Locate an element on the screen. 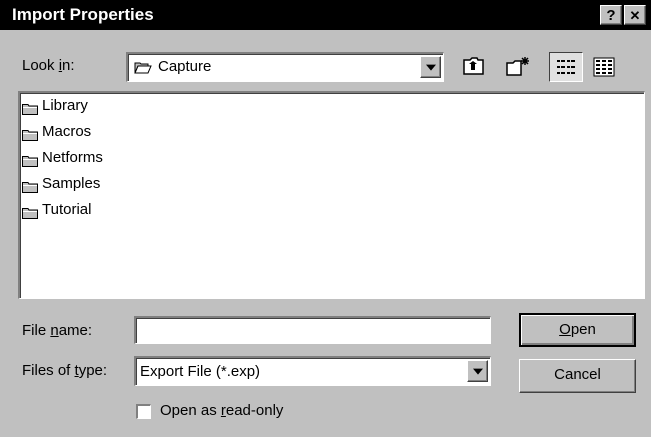  file-name-label: File name: is located at coordinates (57, 330).